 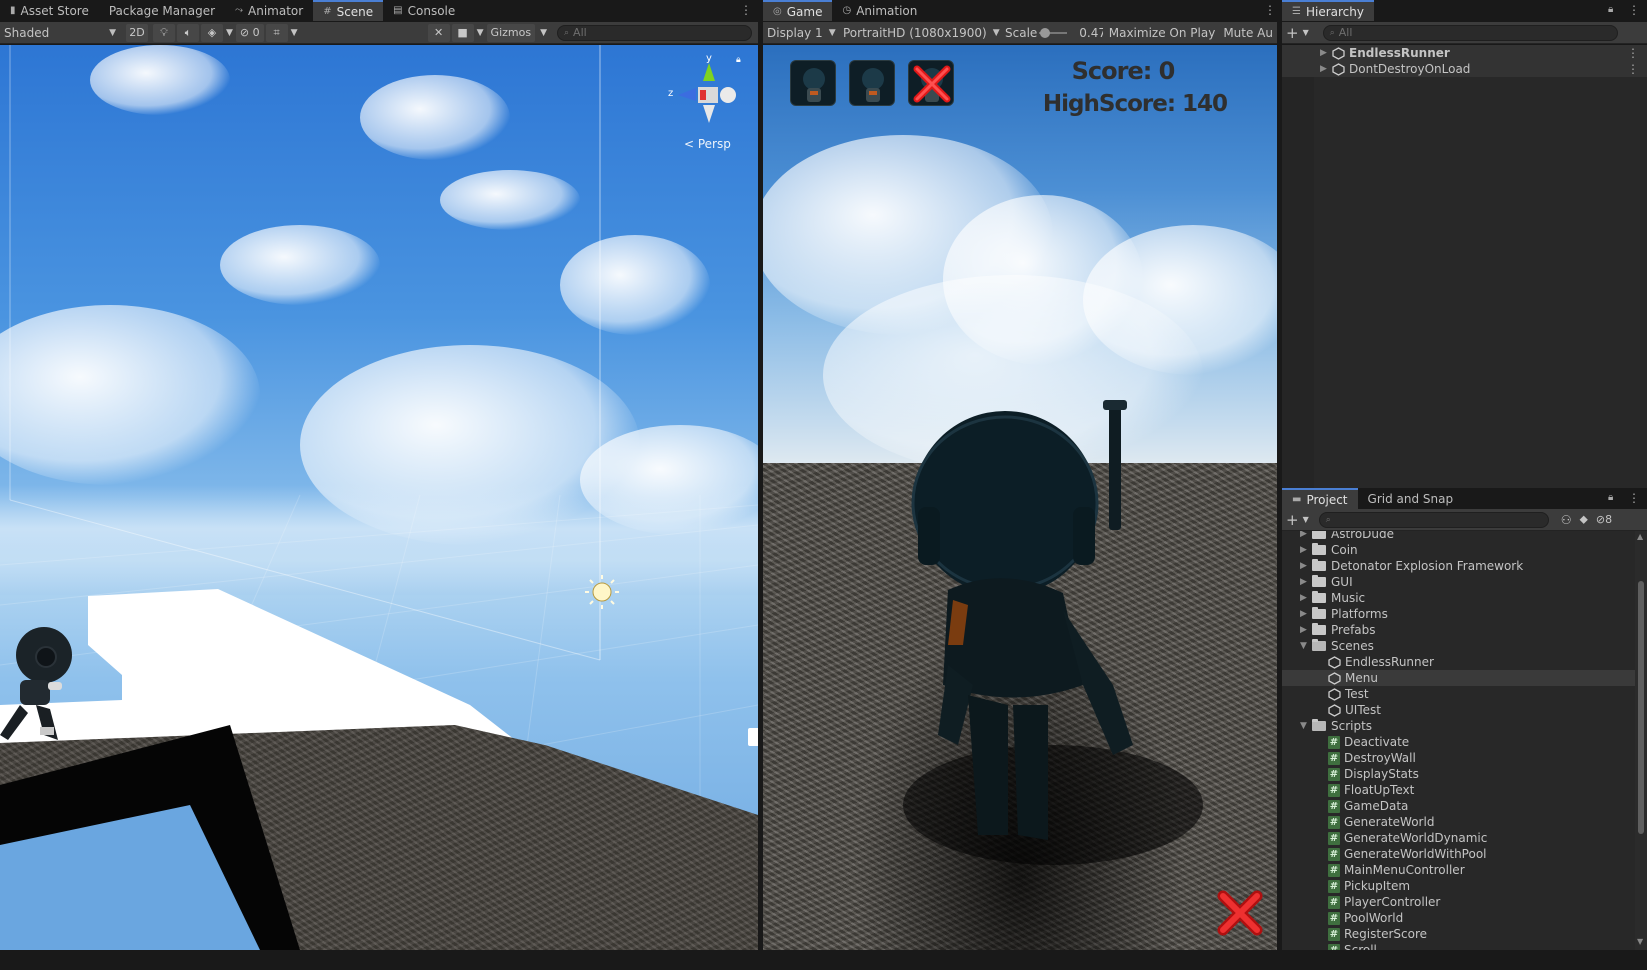 What do you see at coordinates (1458, 710) in the screenshot?
I see `project-item-uitest: UITest` at bounding box center [1458, 710].